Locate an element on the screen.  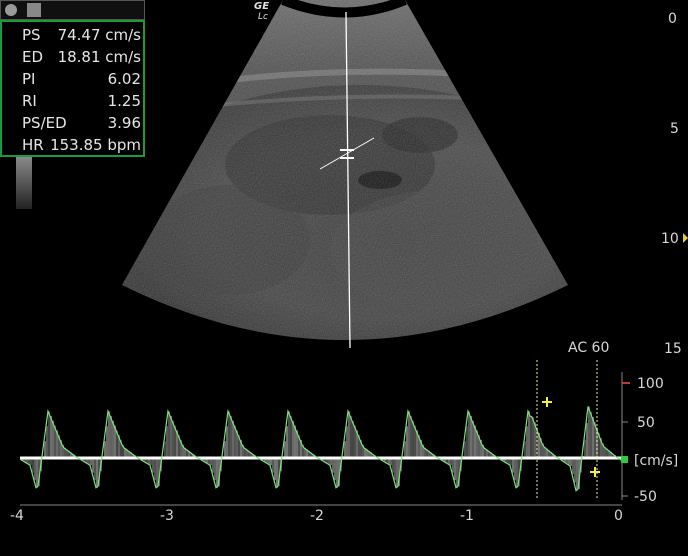
velocity-unit: [cm/s] is located at coordinates (656, 461).